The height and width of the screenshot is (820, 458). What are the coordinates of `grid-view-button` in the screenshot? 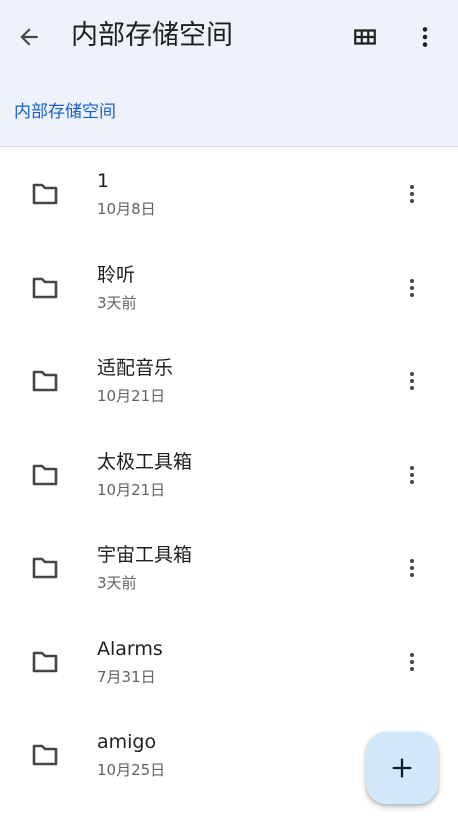 It's located at (365, 37).